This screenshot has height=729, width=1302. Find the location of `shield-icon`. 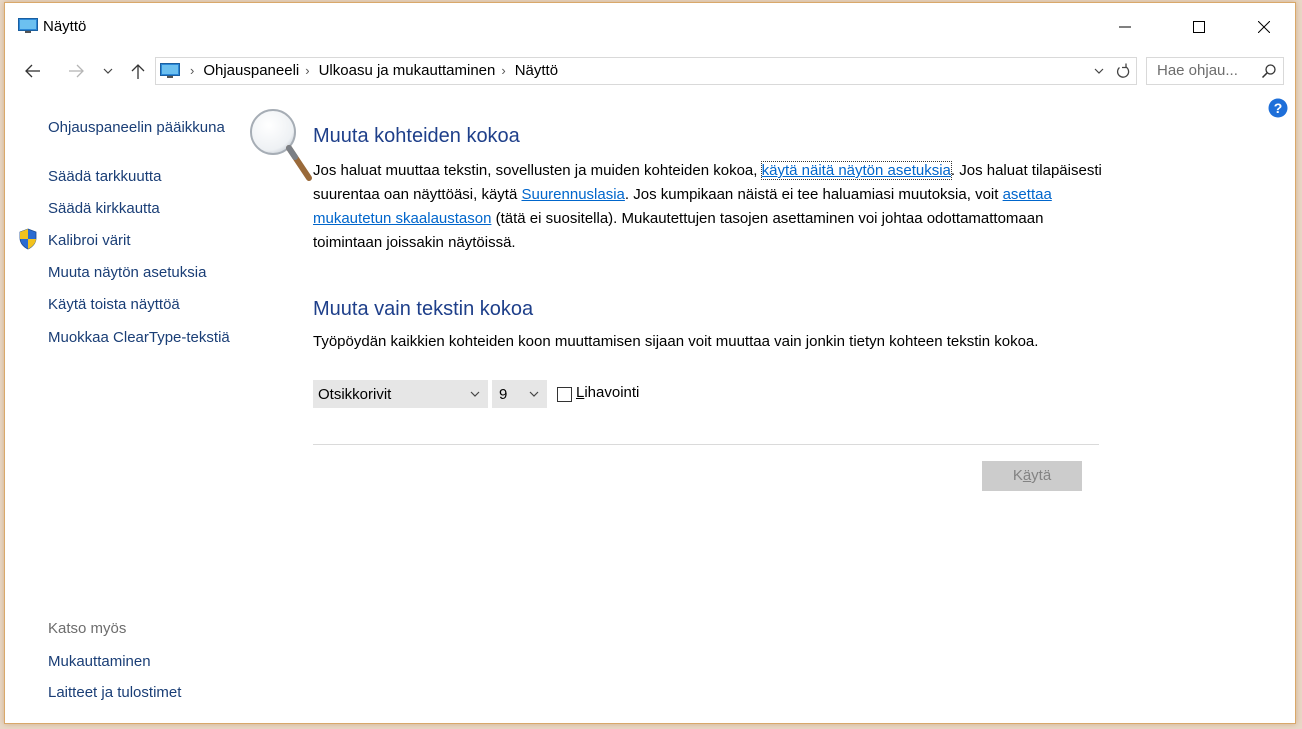

shield-icon is located at coordinates (28, 239).